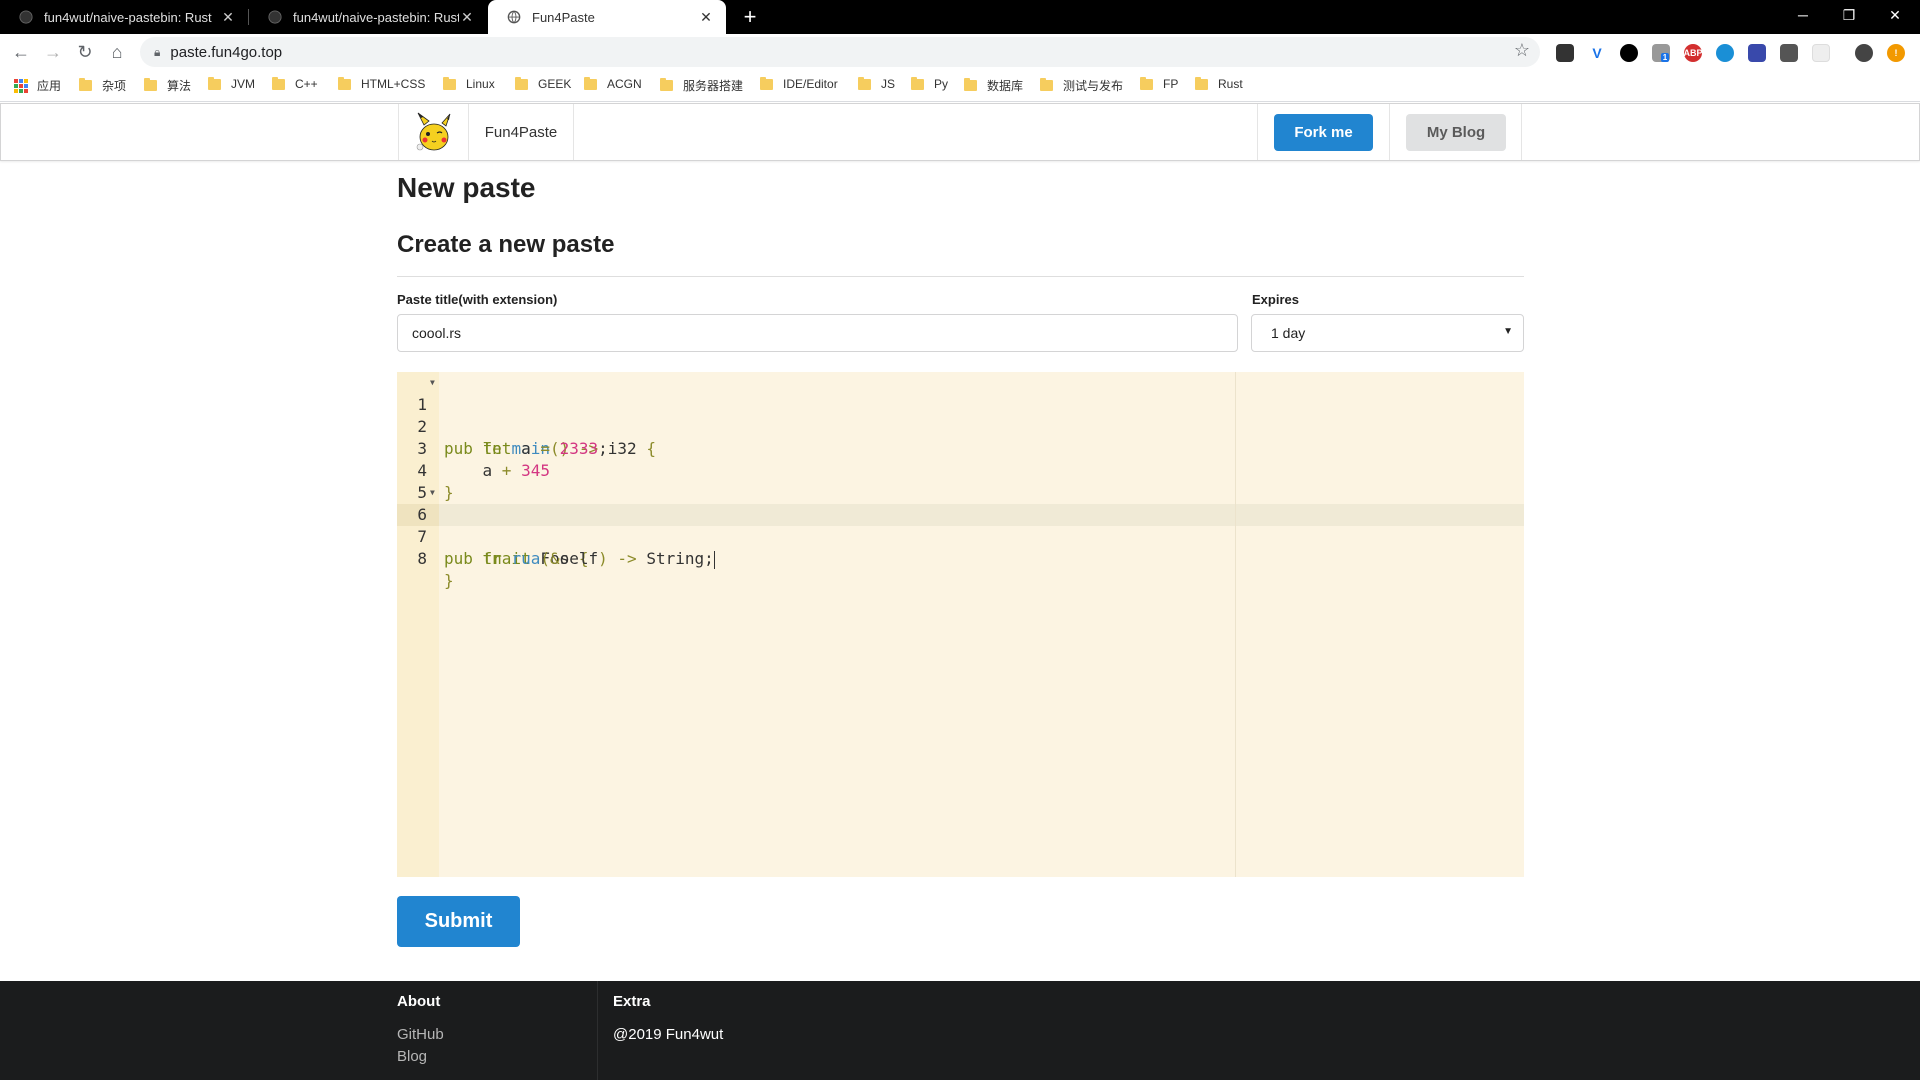  I want to click on expires-selected-value: 1 day, so click(1288, 333).